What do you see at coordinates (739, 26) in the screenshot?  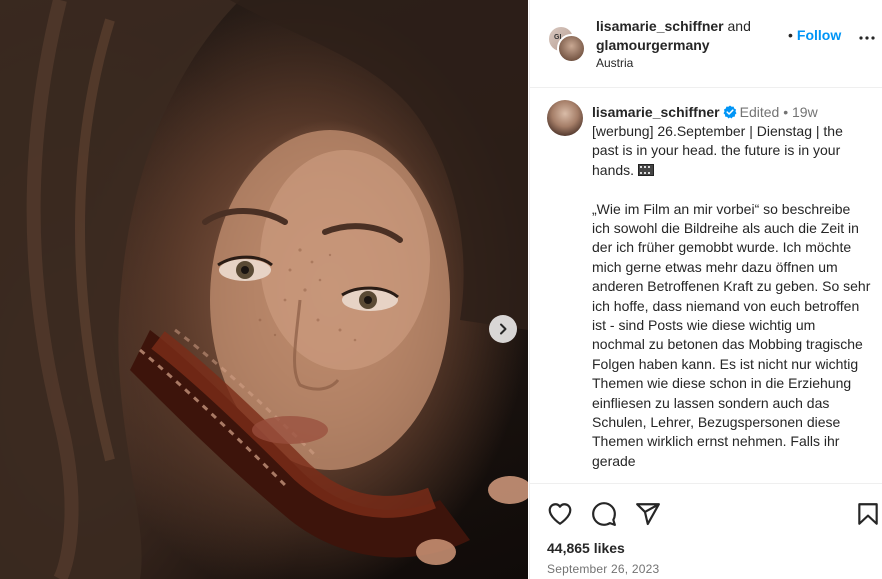 I see `and-text: and` at bounding box center [739, 26].